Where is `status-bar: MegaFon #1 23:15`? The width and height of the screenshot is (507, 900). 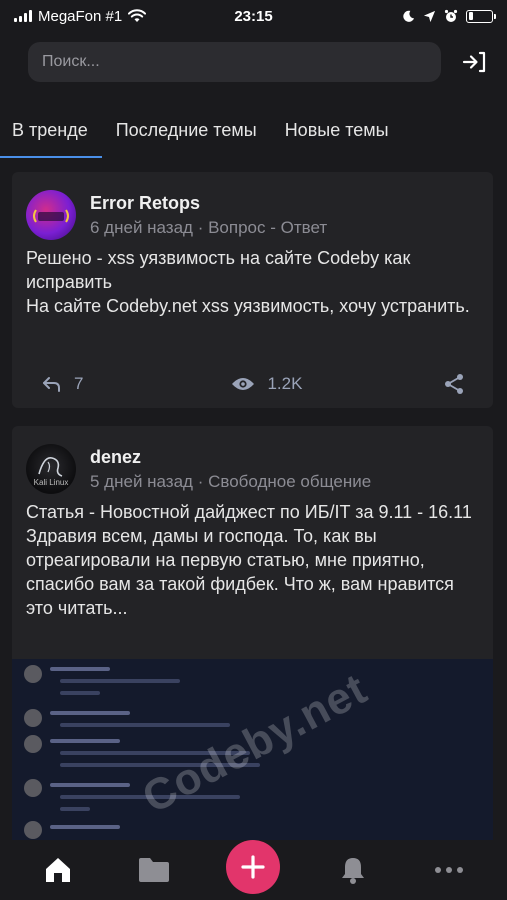 status-bar: MegaFon #1 23:15 is located at coordinates (253, 16).